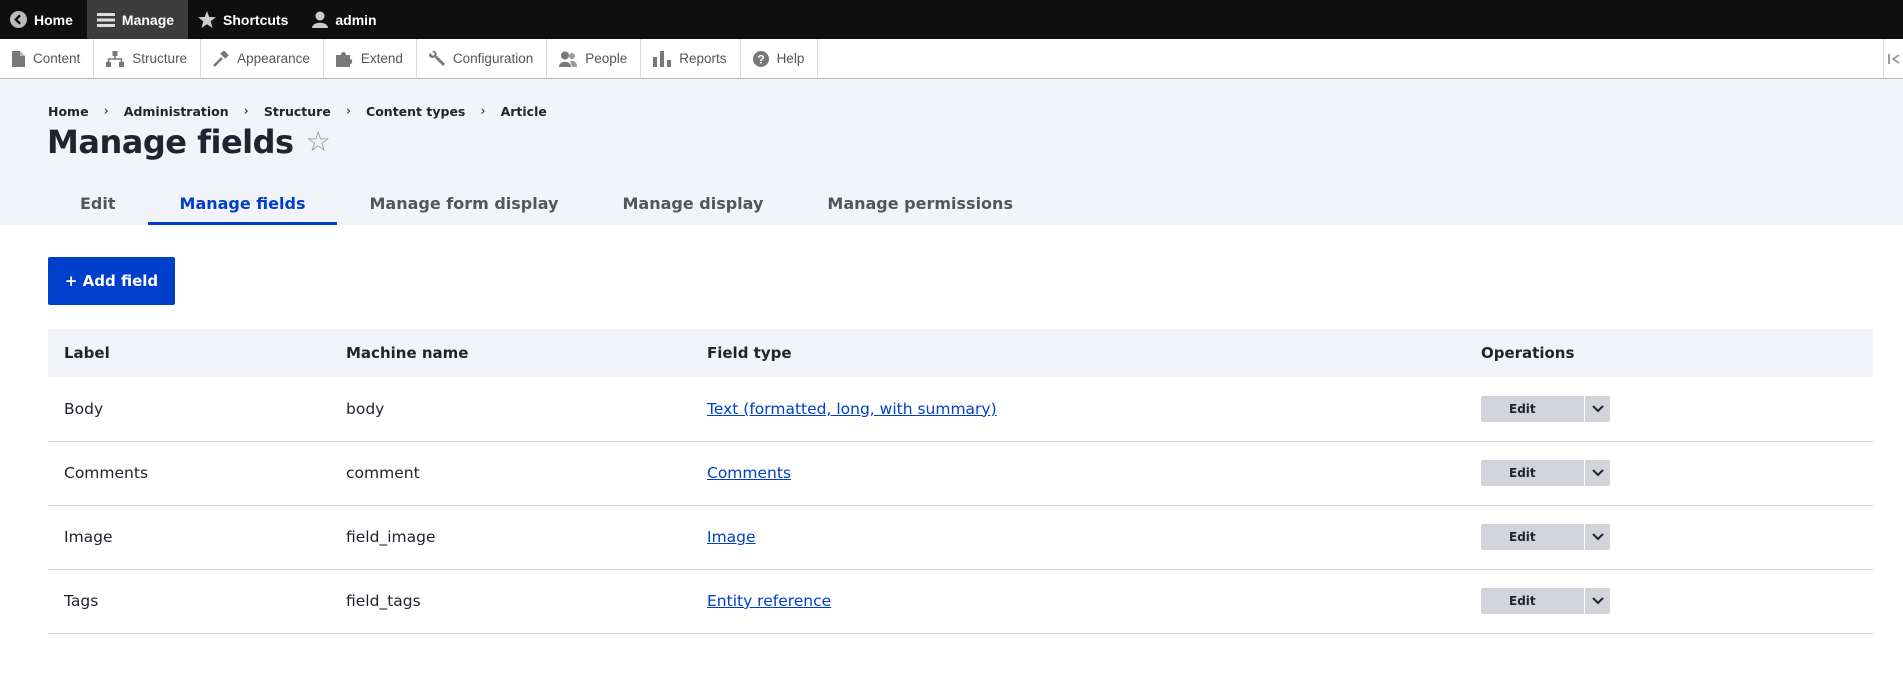 The image size is (1903, 698). What do you see at coordinates (692, 203) in the screenshot?
I see `tab-manage-display: Manage display` at bounding box center [692, 203].